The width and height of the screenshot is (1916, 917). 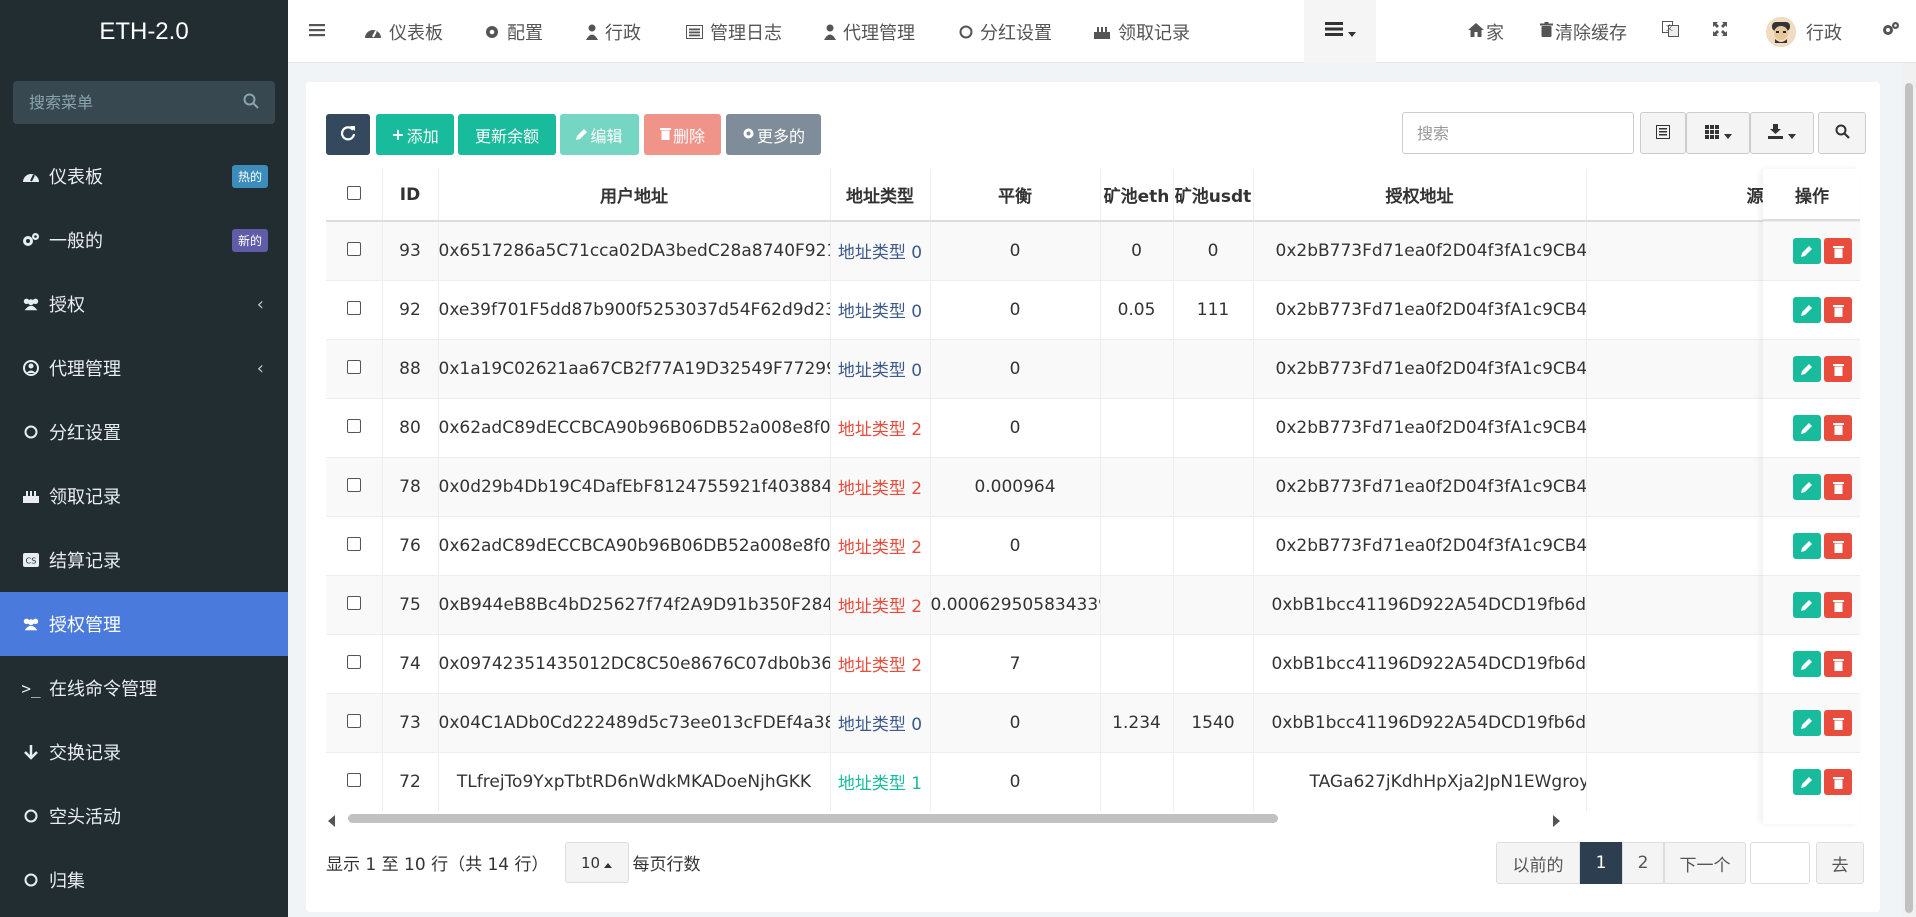 I want to click on fullscreen-button, so click(x=1720, y=31).